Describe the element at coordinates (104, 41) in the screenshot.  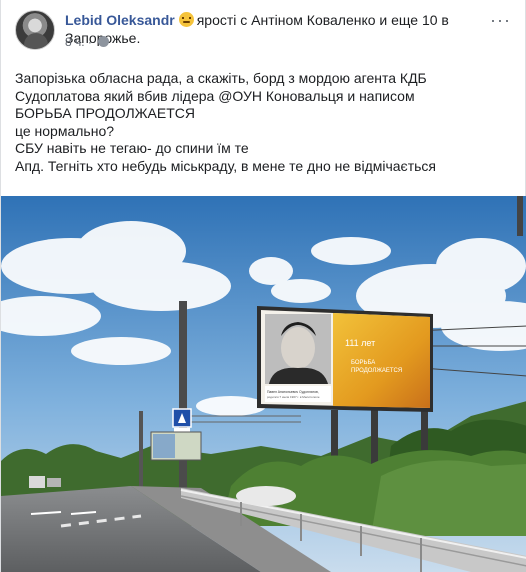
I see `globe-icon` at that location.